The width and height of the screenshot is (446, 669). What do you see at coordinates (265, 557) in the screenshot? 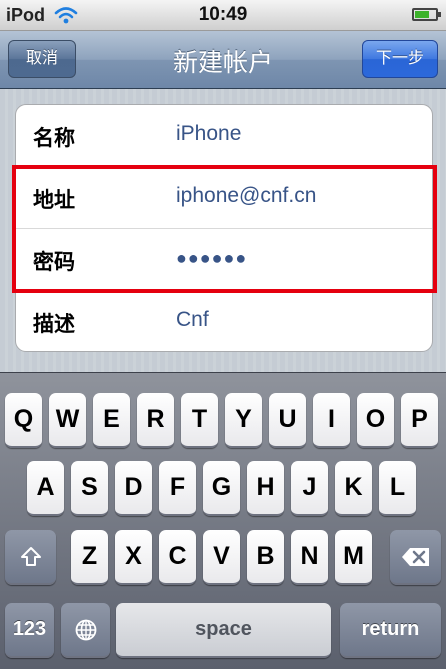
I see `key-b: B` at bounding box center [265, 557].